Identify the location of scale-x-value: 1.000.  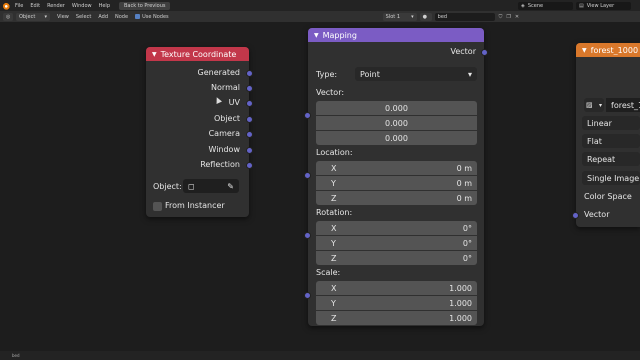
(460, 288).